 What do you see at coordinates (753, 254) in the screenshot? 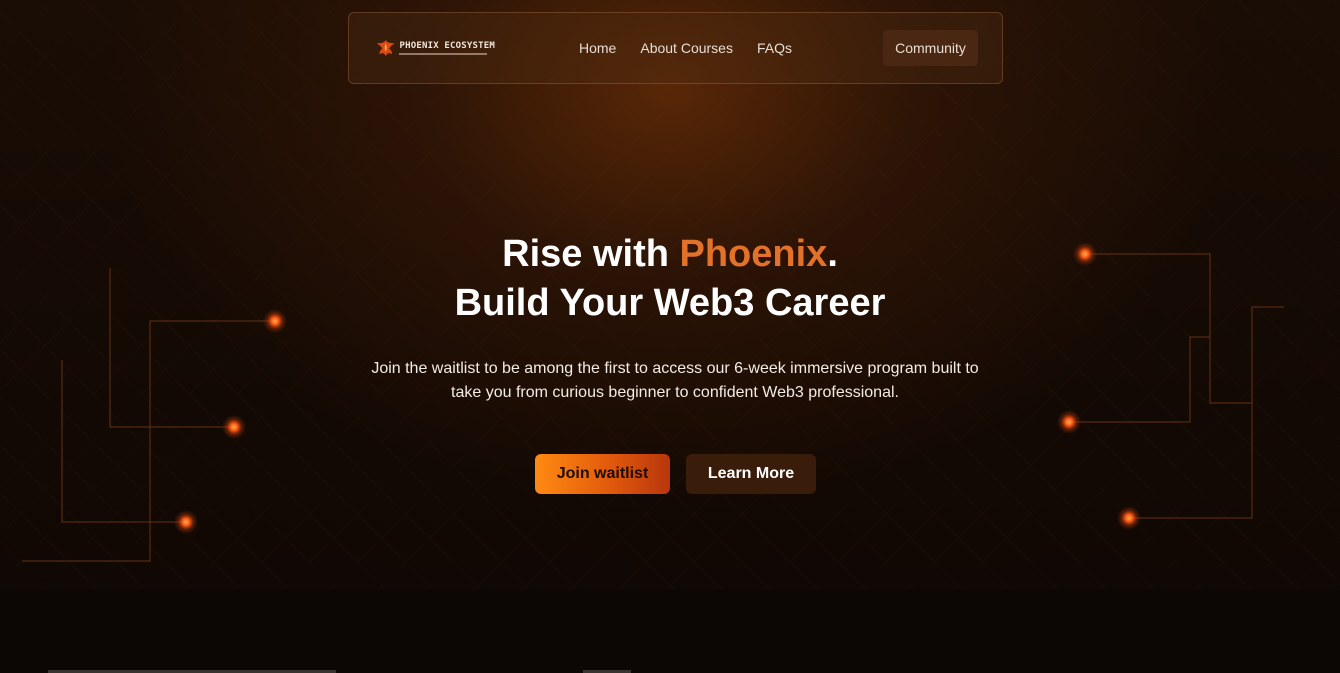
I see `headline-accent: Phoenix` at bounding box center [753, 254].